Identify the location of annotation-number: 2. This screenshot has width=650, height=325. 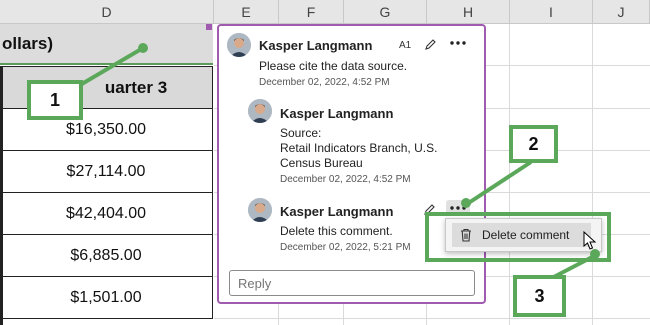
(533, 143).